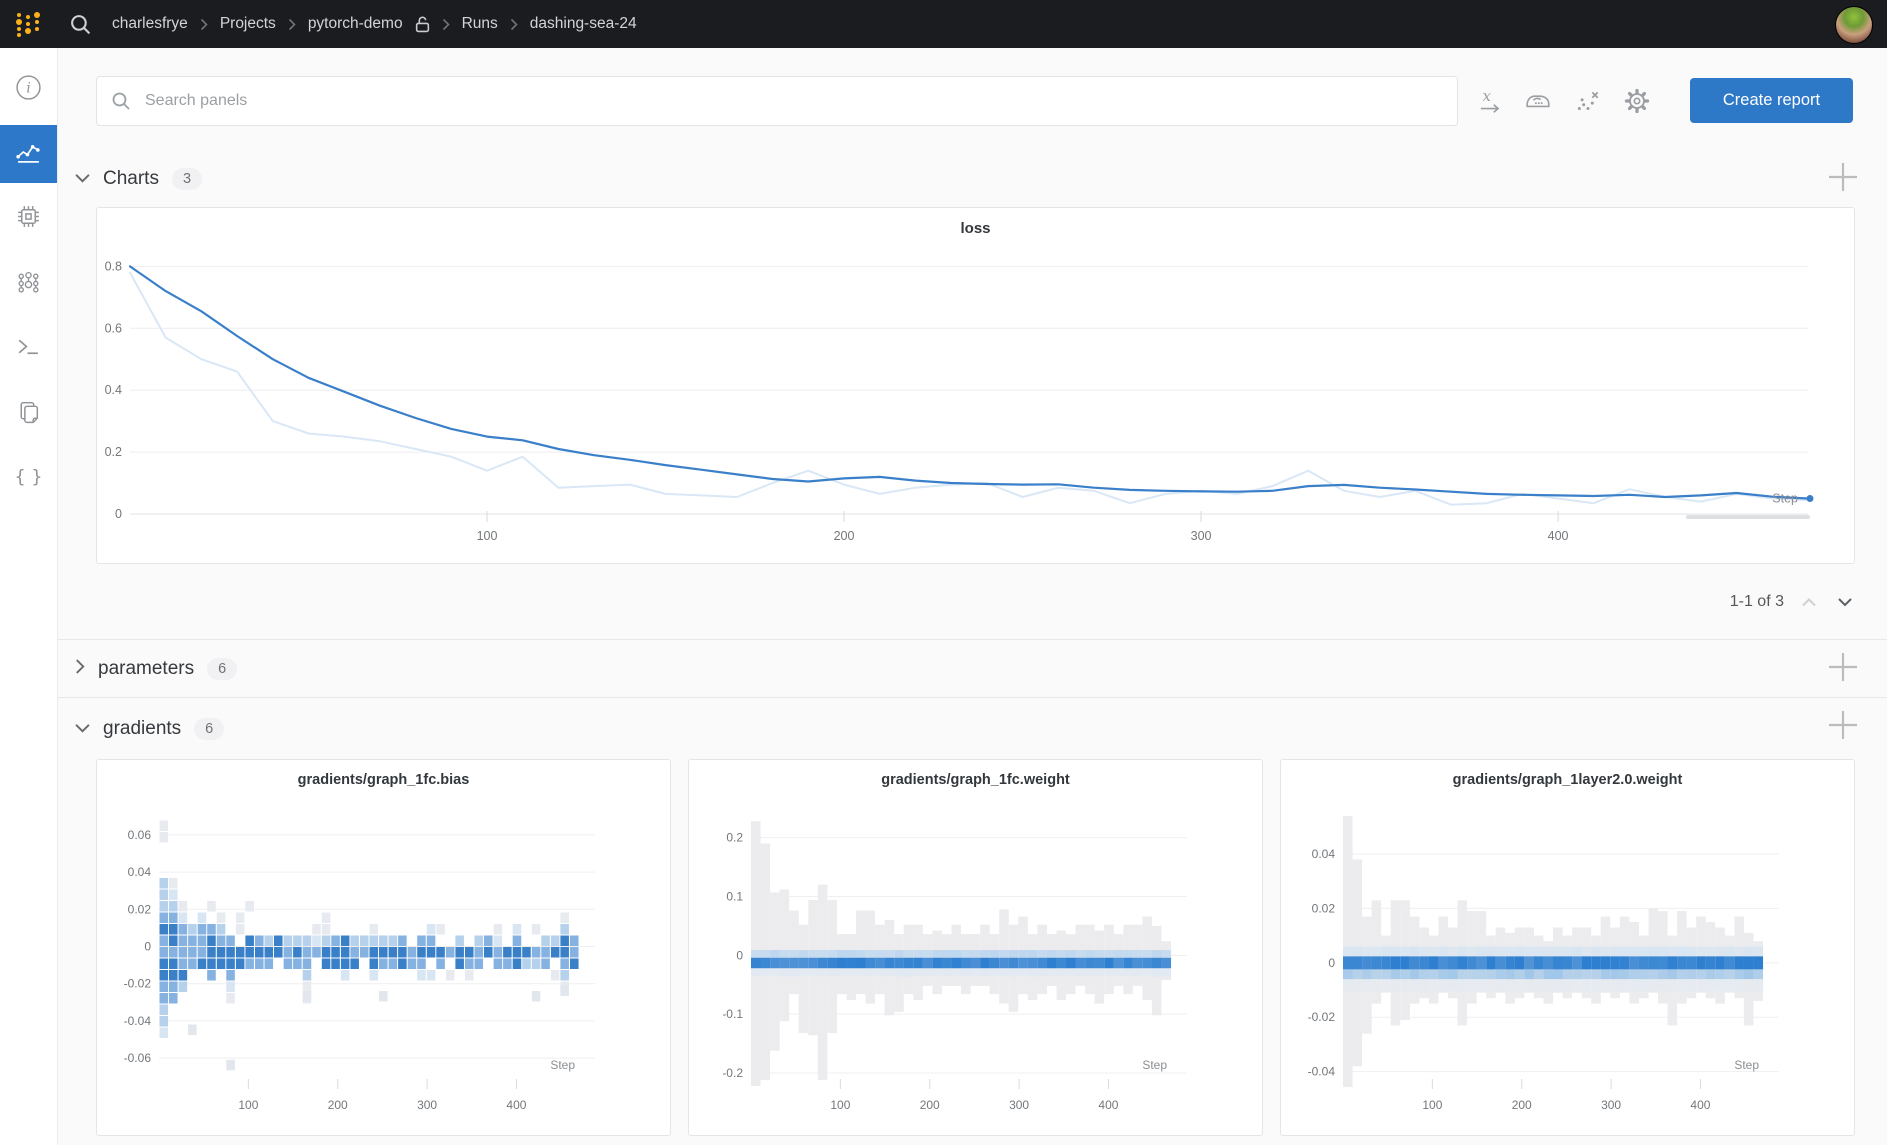 The height and width of the screenshot is (1145, 1887). I want to click on sidebar-item-info: i, so click(28, 90).